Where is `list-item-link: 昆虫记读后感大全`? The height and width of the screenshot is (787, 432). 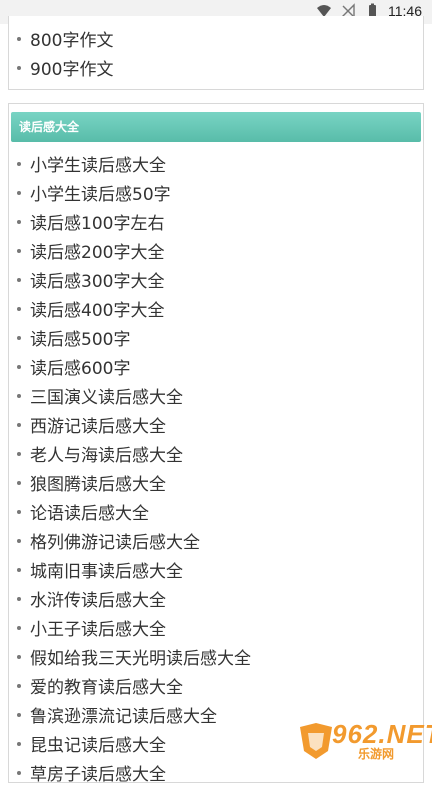
list-item-link: 昆虫记读后感大全 is located at coordinates (98, 743).